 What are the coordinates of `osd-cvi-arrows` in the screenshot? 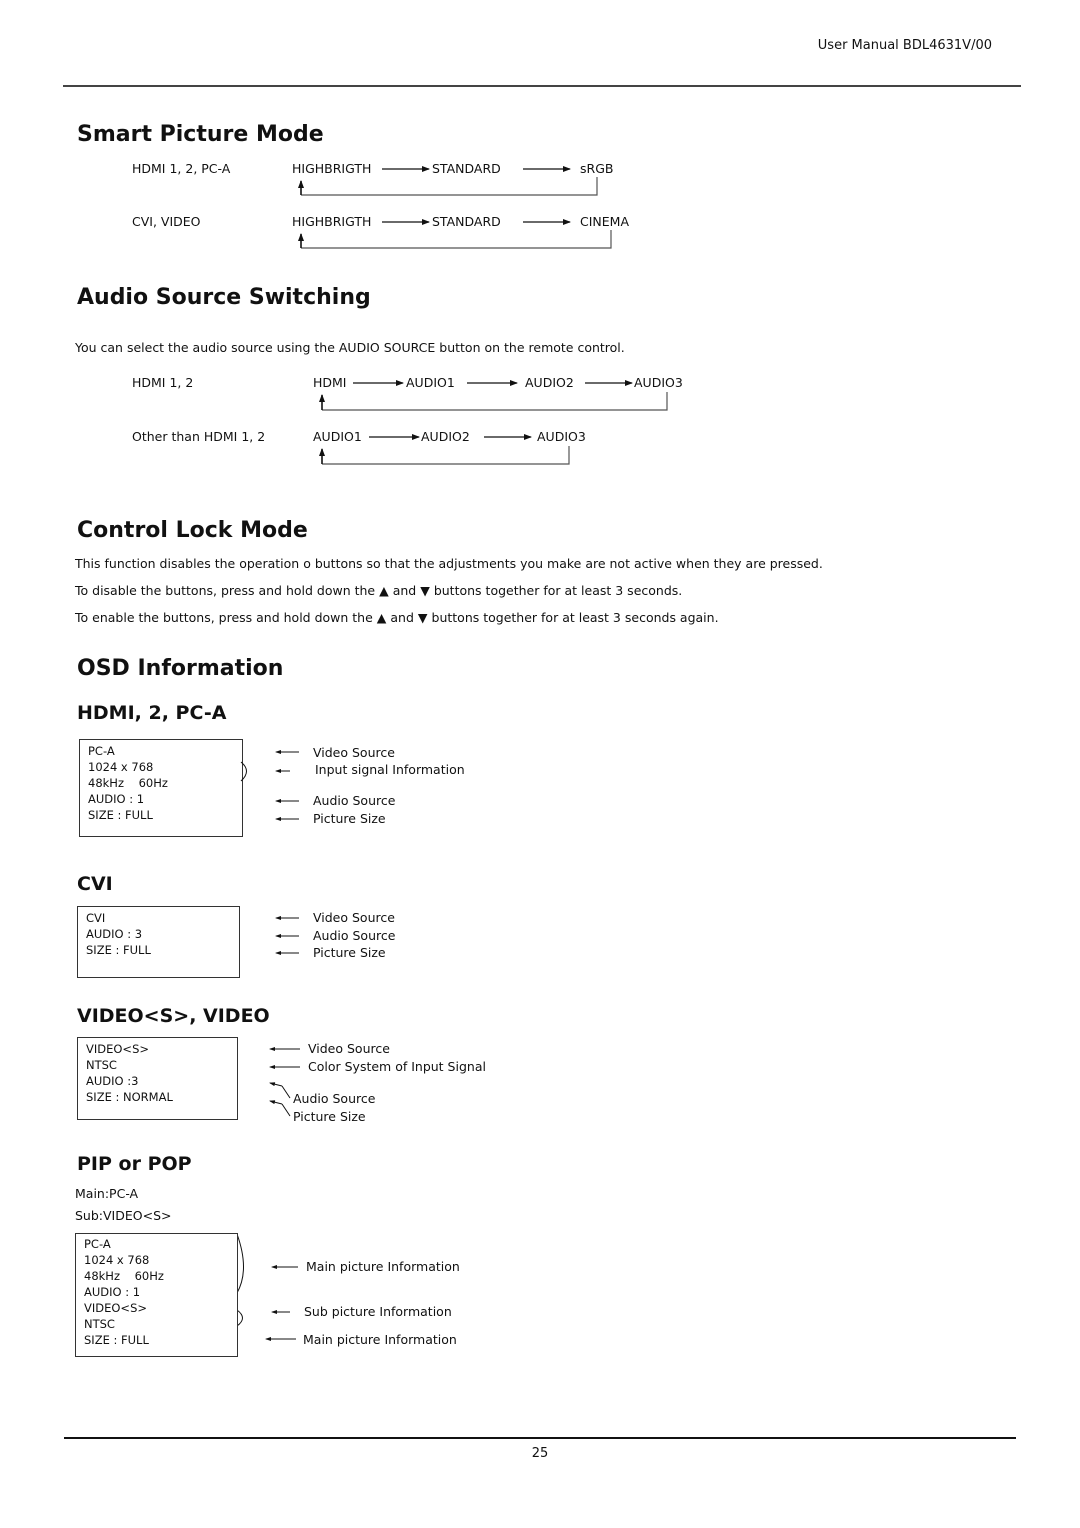 It's located at (287, 935).